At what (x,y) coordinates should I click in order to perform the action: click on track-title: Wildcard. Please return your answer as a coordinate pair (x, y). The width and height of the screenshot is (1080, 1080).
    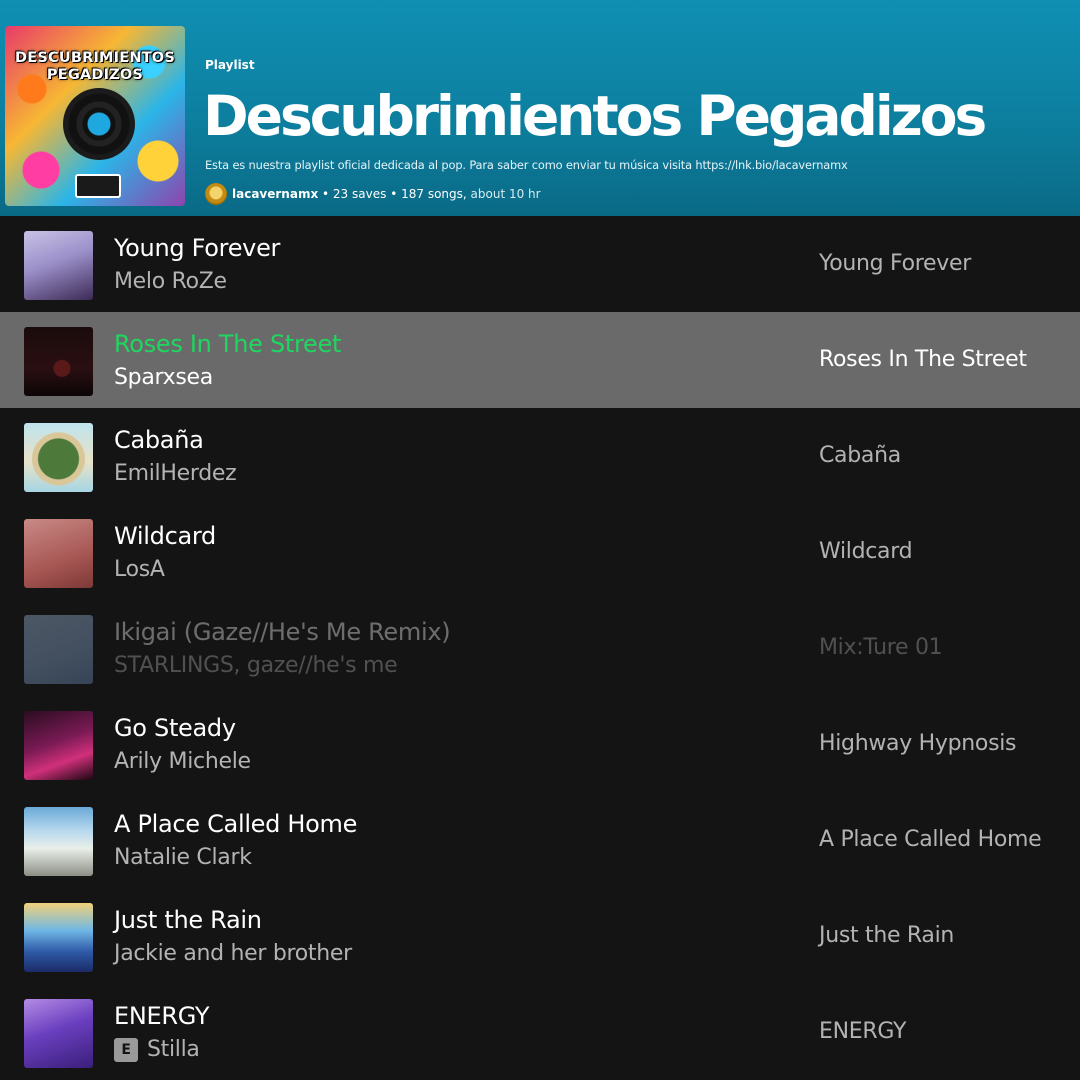
    Looking at the image, I should click on (165, 536).